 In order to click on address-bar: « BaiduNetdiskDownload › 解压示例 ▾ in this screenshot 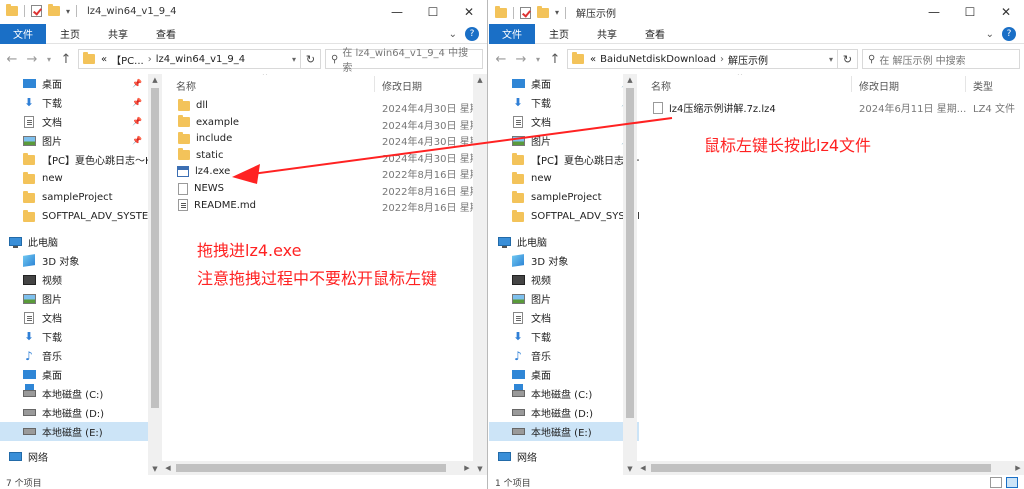, I will do `click(702, 59)`.